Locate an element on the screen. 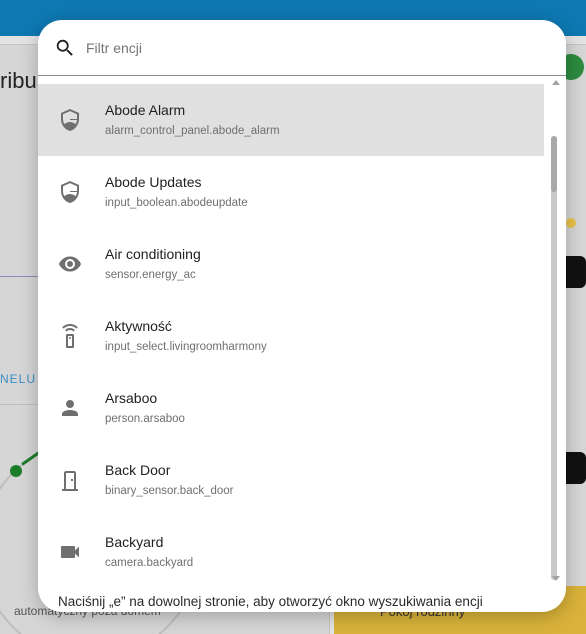 This screenshot has width=586, height=634. scroll-up-arrow is located at coordinates (556, 82).